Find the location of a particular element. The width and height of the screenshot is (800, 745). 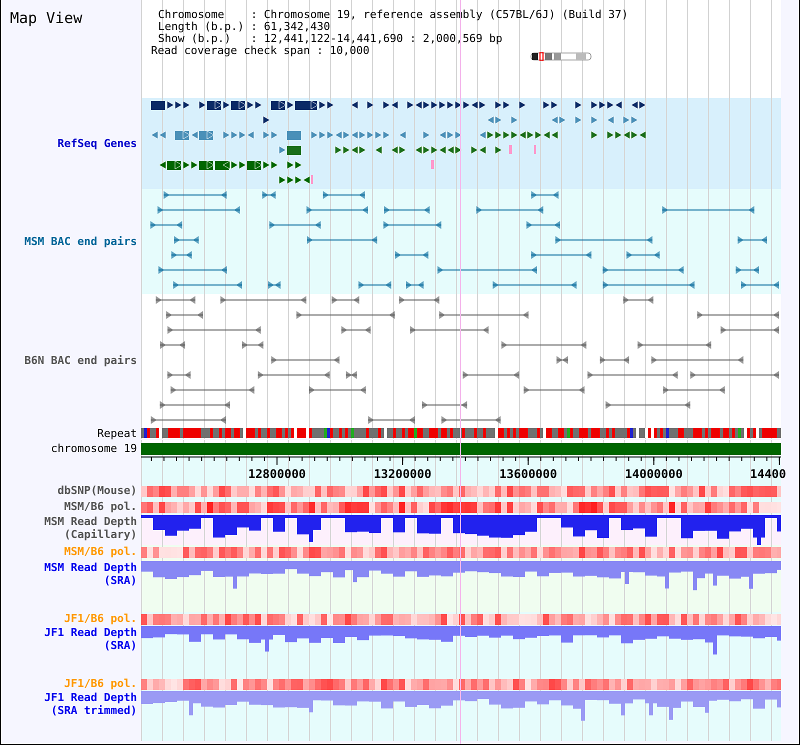

page-title: Map View is located at coordinates (46, 18).